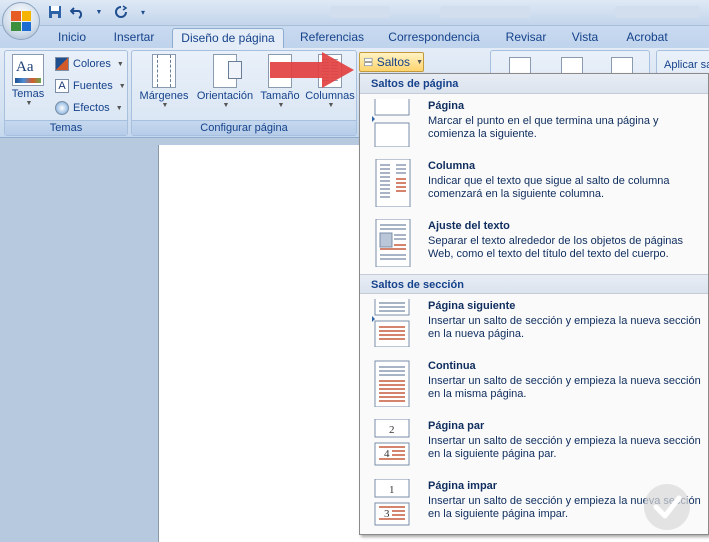  I want to click on menu-item-title: Página, so click(446, 106).